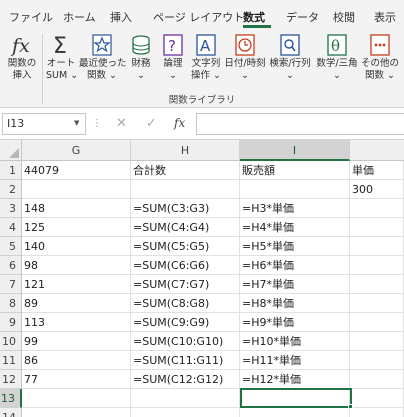  Describe the element at coordinates (22, 57) in the screenshot. I see `insert-function-button: fx 関数の 挿入` at that location.